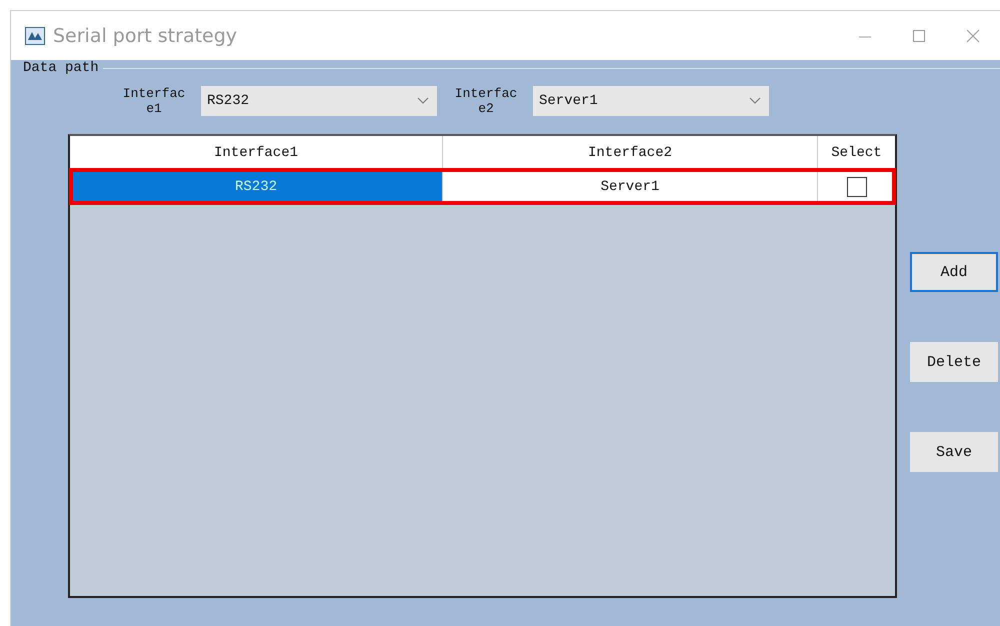 The height and width of the screenshot is (626, 1000). I want to click on field-label: Interface1, so click(154, 101).